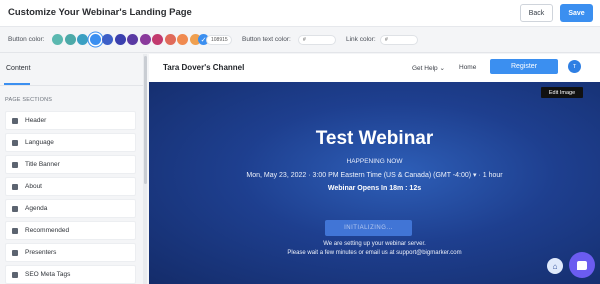 Image resolution: width=600 pixels, height=284 pixels. I want to click on section-item: Title Banner, so click(70, 164).